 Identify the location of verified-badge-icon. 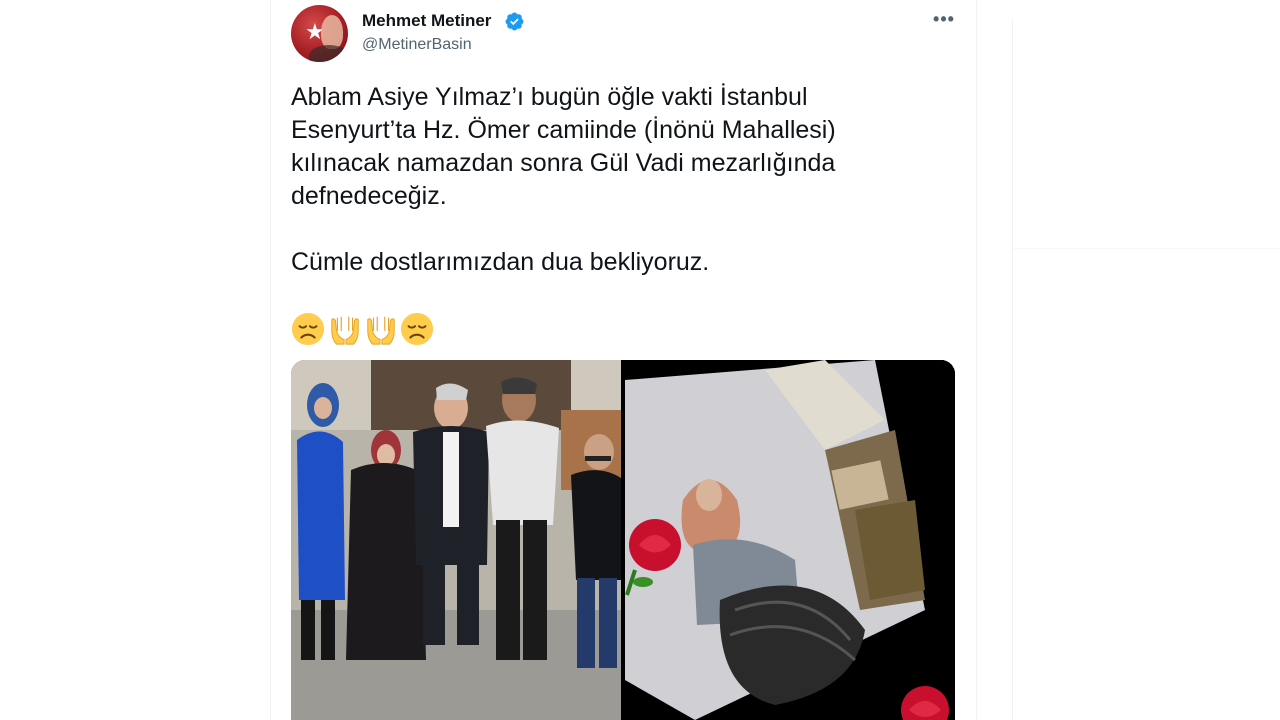
(514, 21).